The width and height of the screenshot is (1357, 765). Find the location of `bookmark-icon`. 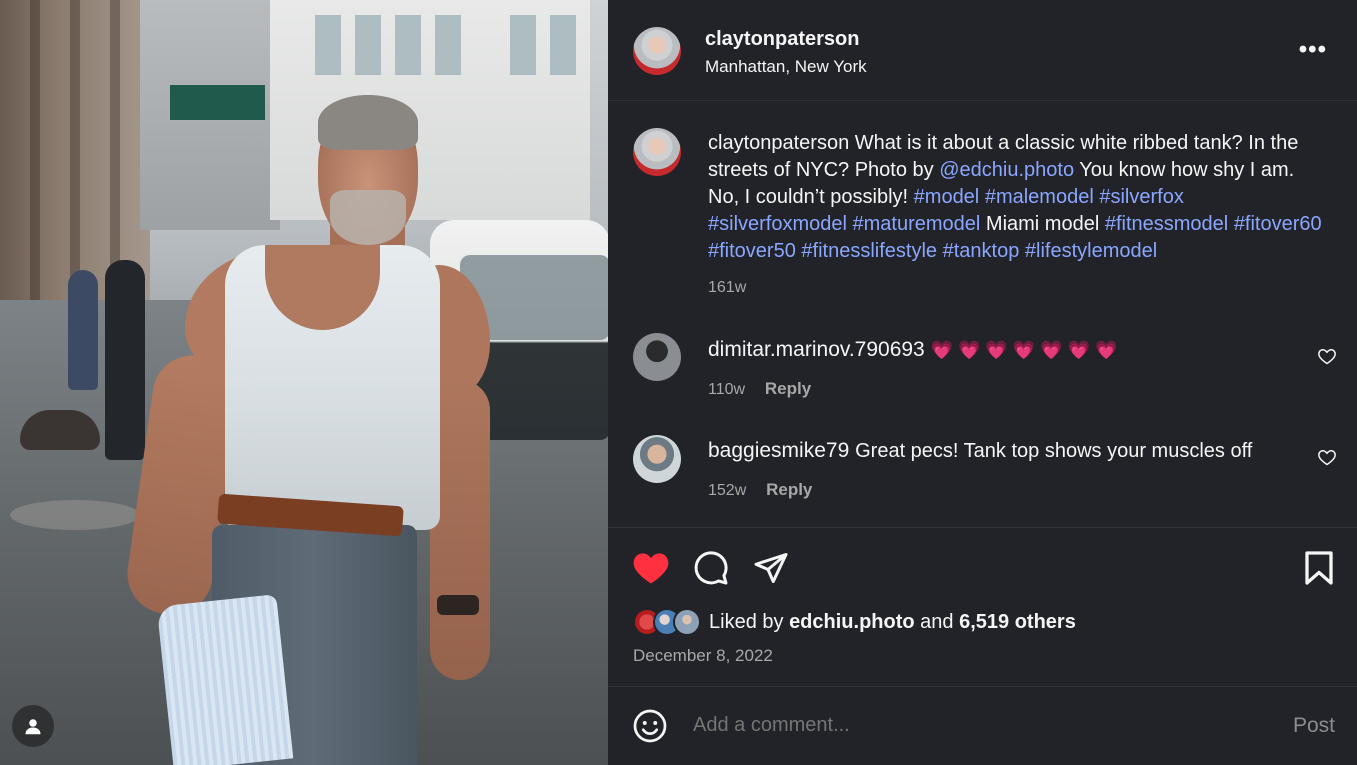

bookmark-icon is located at coordinates (1319, 568).